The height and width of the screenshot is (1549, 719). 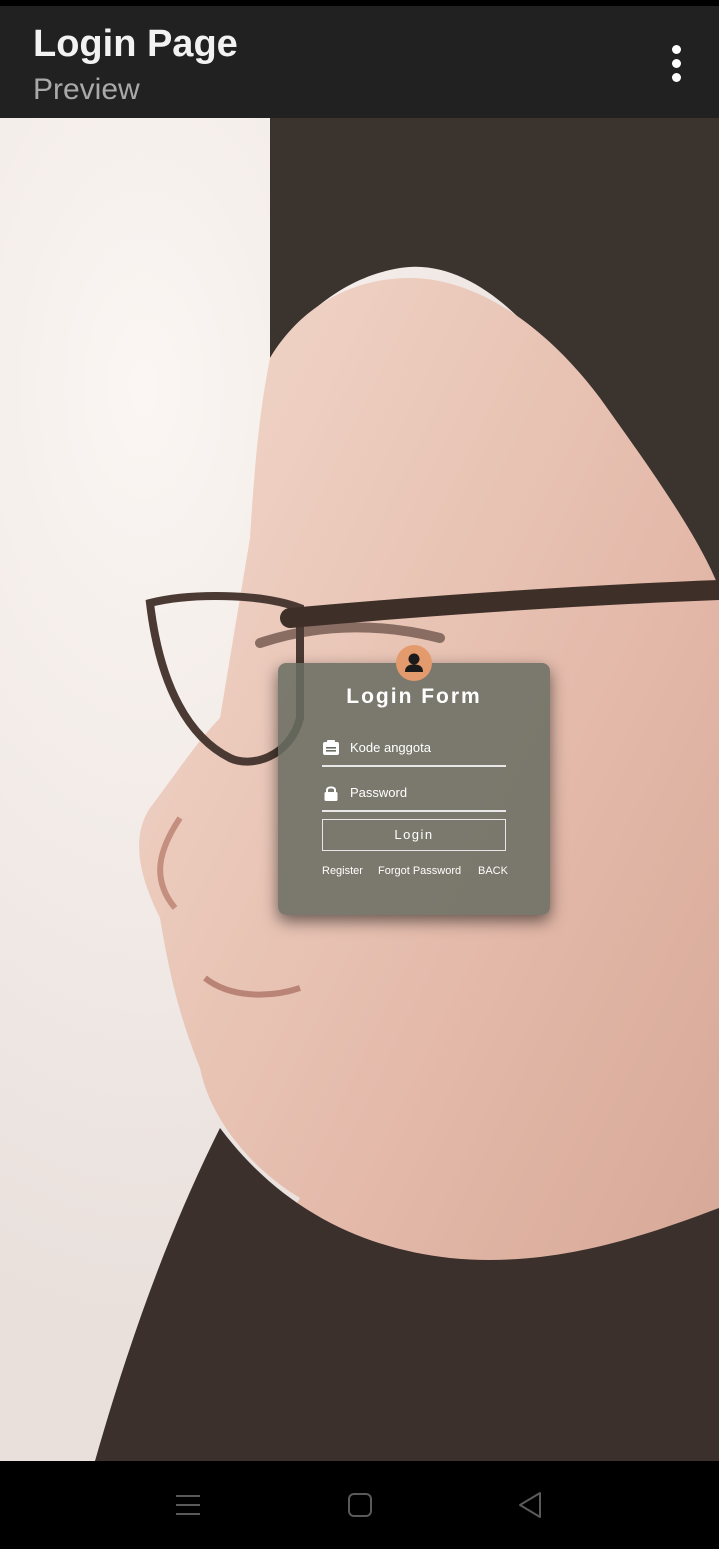 What do you see at coordinates (86, 89) in the screenshot?
I see `page-subtitle: Preview` at bounding box center [86, 89].